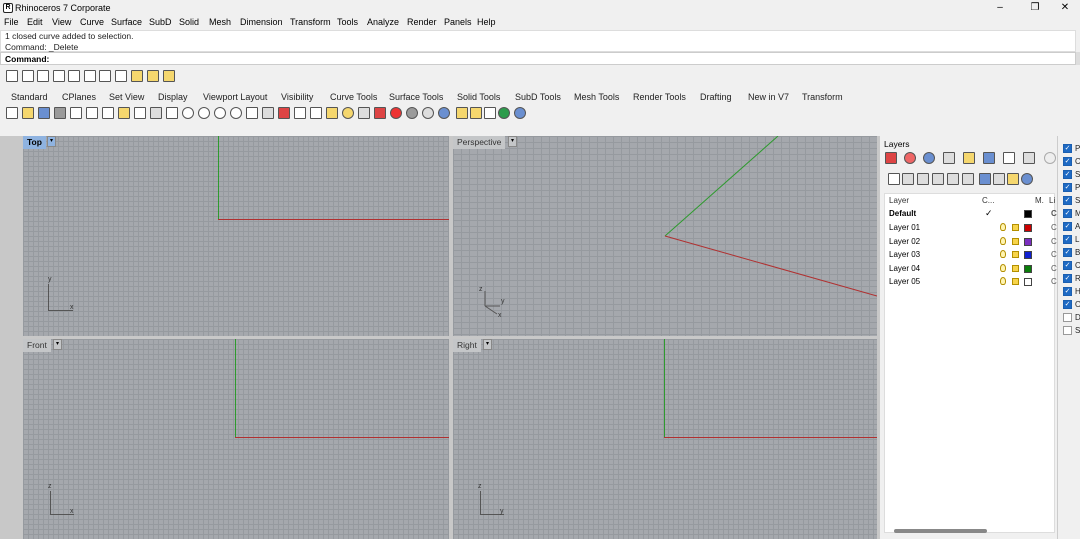 This screenshot has width=1080, height=539. What do you see at coordinates (124, 113) in the screenshot?
I see `paste-icon` at bounding box center [124, 113].